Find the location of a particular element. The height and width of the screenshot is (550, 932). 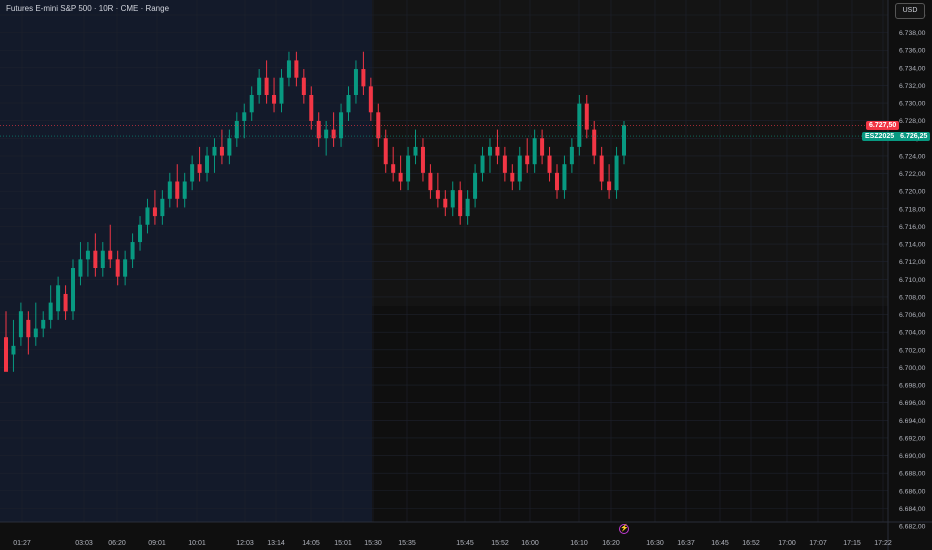

currency-button: USD is located at coordinates (910, 11).